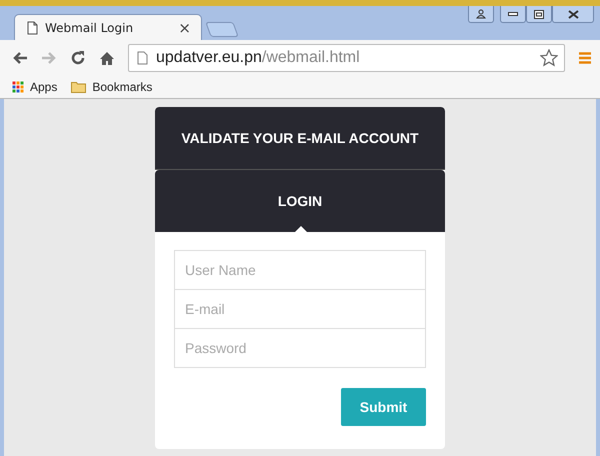 Image resolution: width=600 pixels, height=456 pixels. I want to click on close-window-button, so click(573, 14).